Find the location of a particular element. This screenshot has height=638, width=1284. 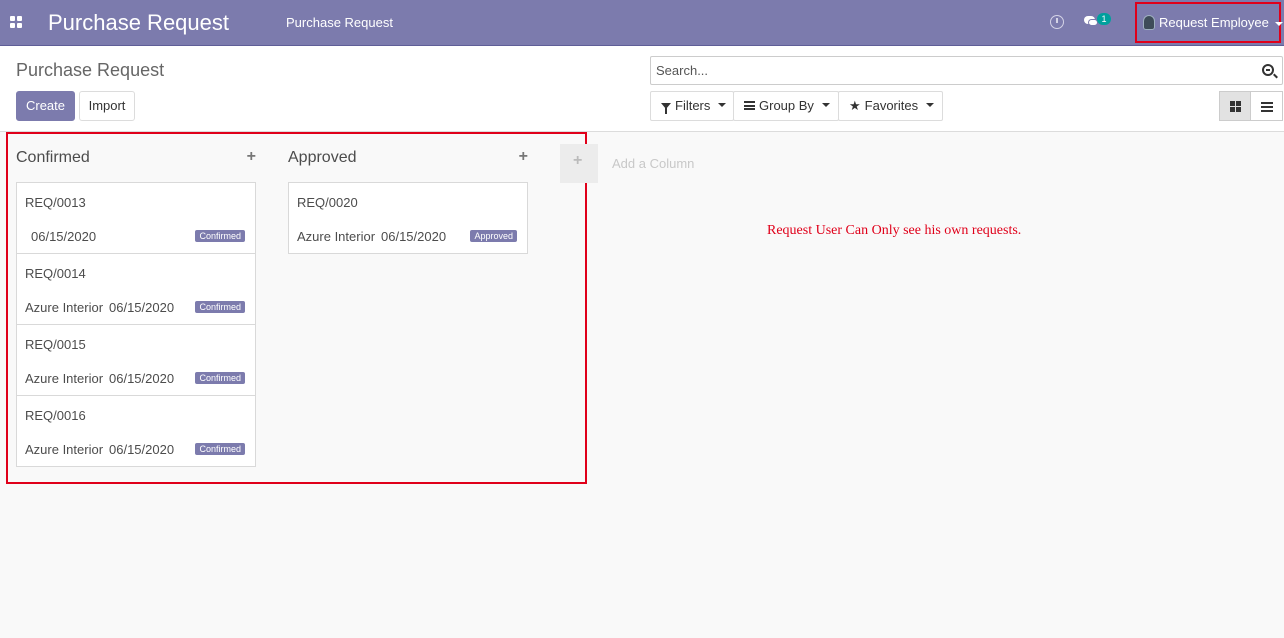

status-badge: Approved is located at coordinates (493, 236).